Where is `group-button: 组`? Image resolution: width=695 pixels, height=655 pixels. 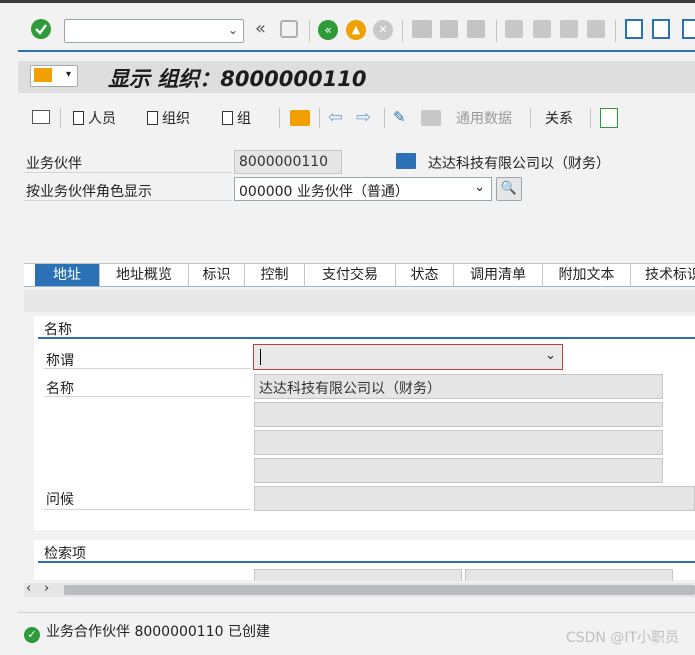 group-button: 组 is located at coordinates (236, 118).